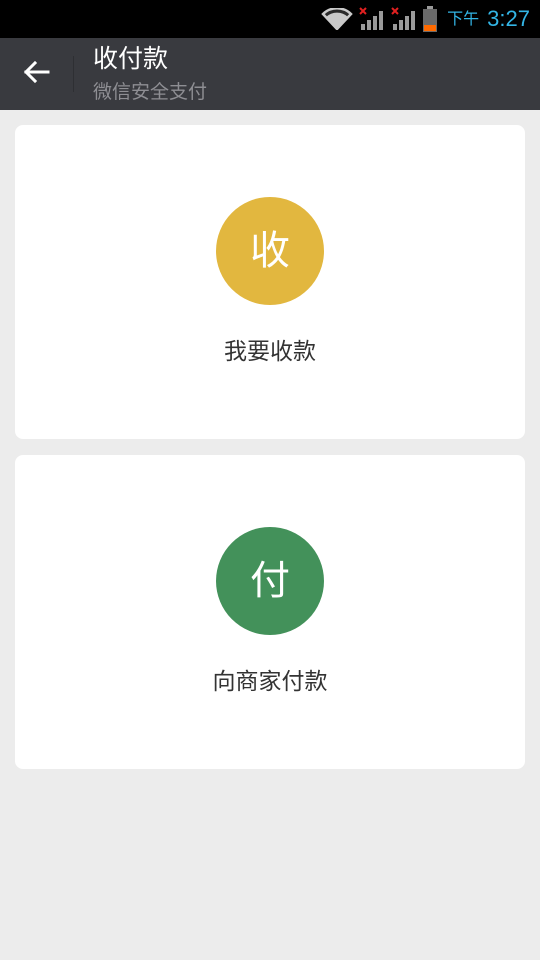  What do you see at coordinates (131, 58) in the screenshot?
I see `page-title: 收付款` at bounding box center [131, 58].